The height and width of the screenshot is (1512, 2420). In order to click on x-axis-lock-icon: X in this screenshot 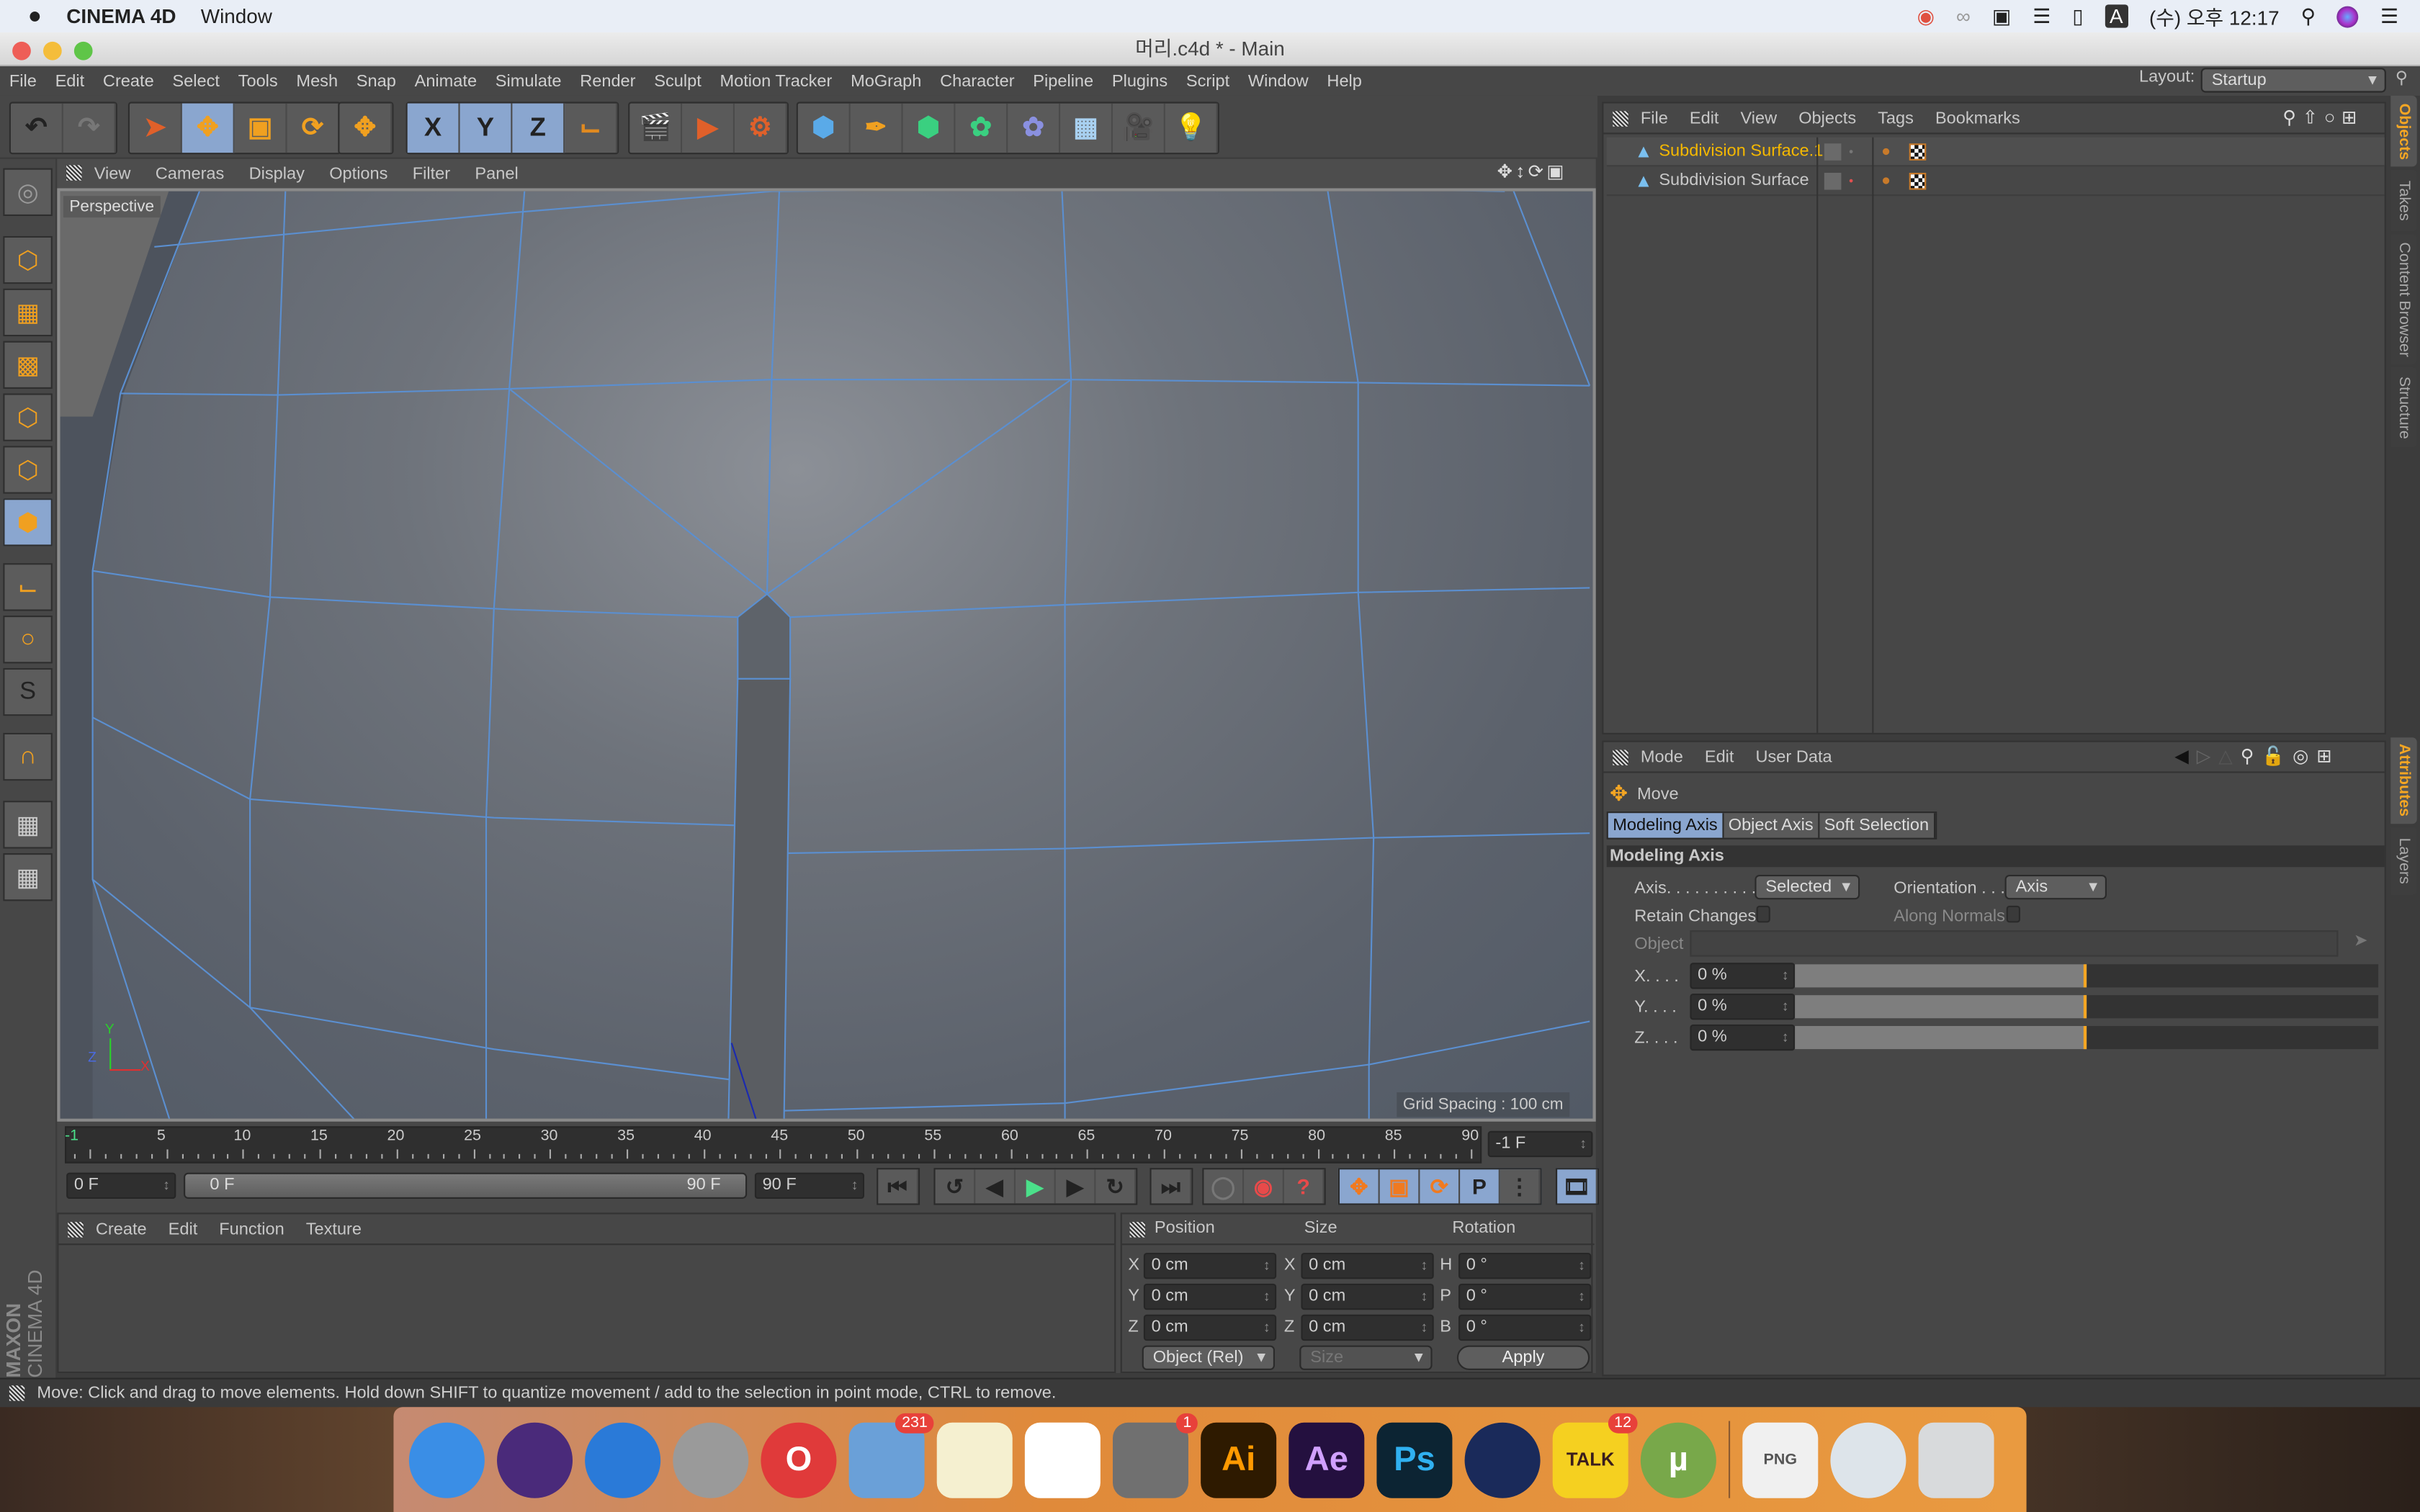, I will do `click(434, 128)`.